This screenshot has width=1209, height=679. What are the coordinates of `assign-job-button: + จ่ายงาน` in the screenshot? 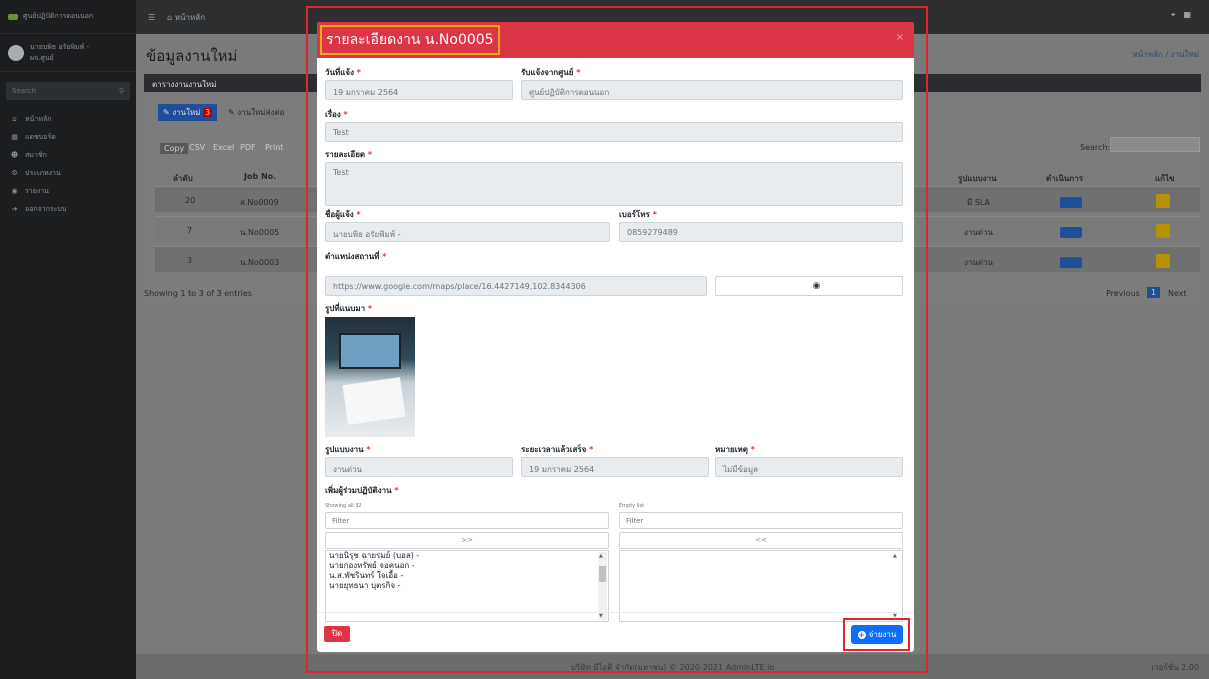 It's located at (877, 634).